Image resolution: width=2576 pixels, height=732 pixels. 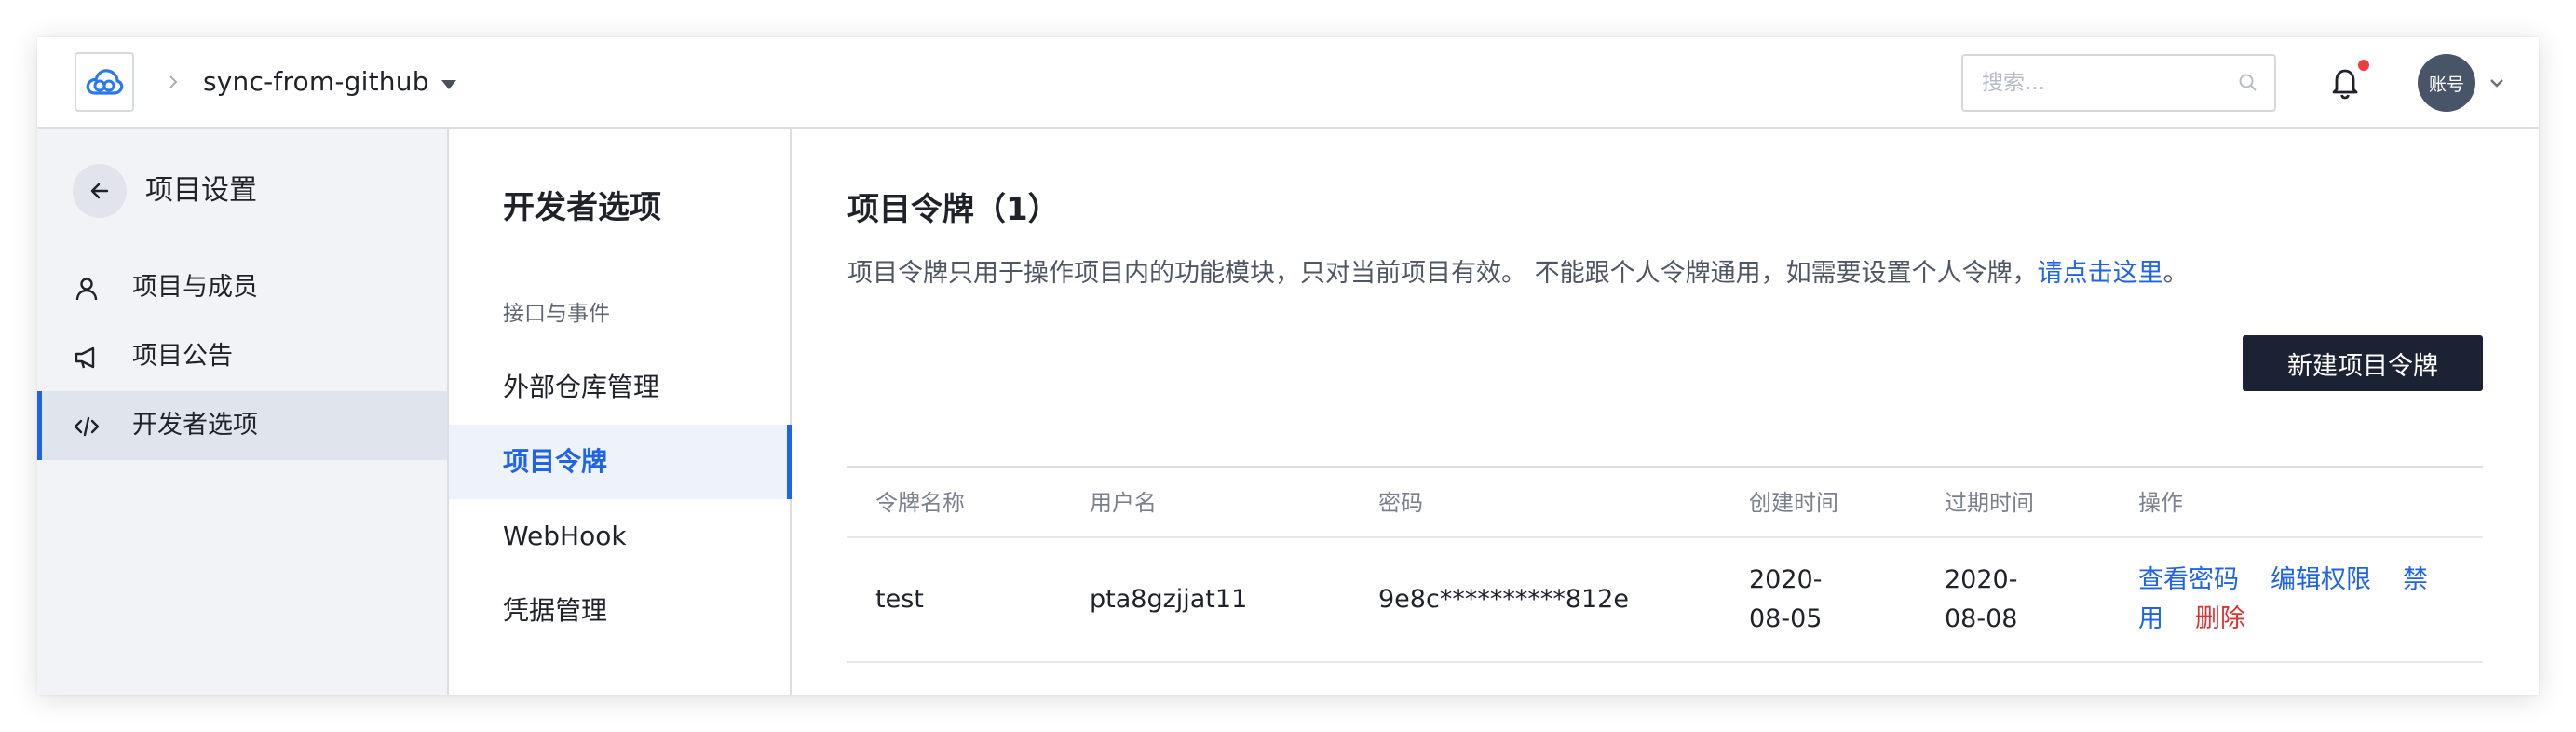 I want to click on column-header: 创建时间, so click(x=1793, y=503).